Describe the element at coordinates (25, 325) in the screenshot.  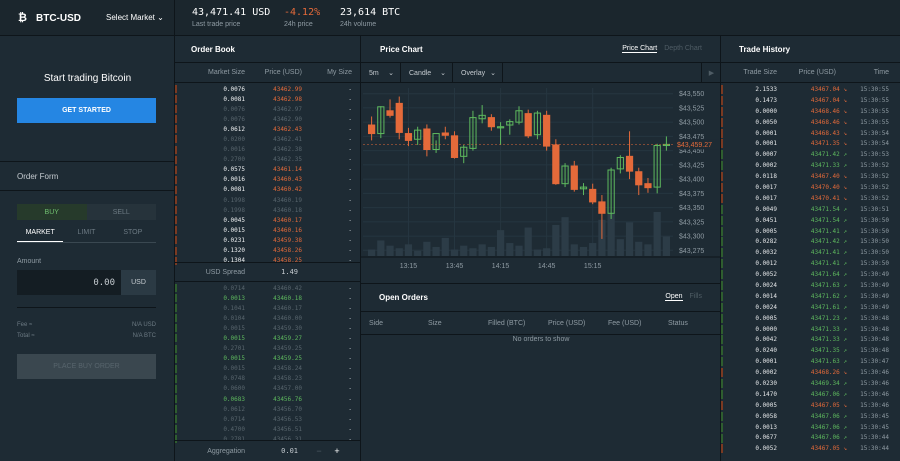
I see `fee-label: Fee ≈` at that location.